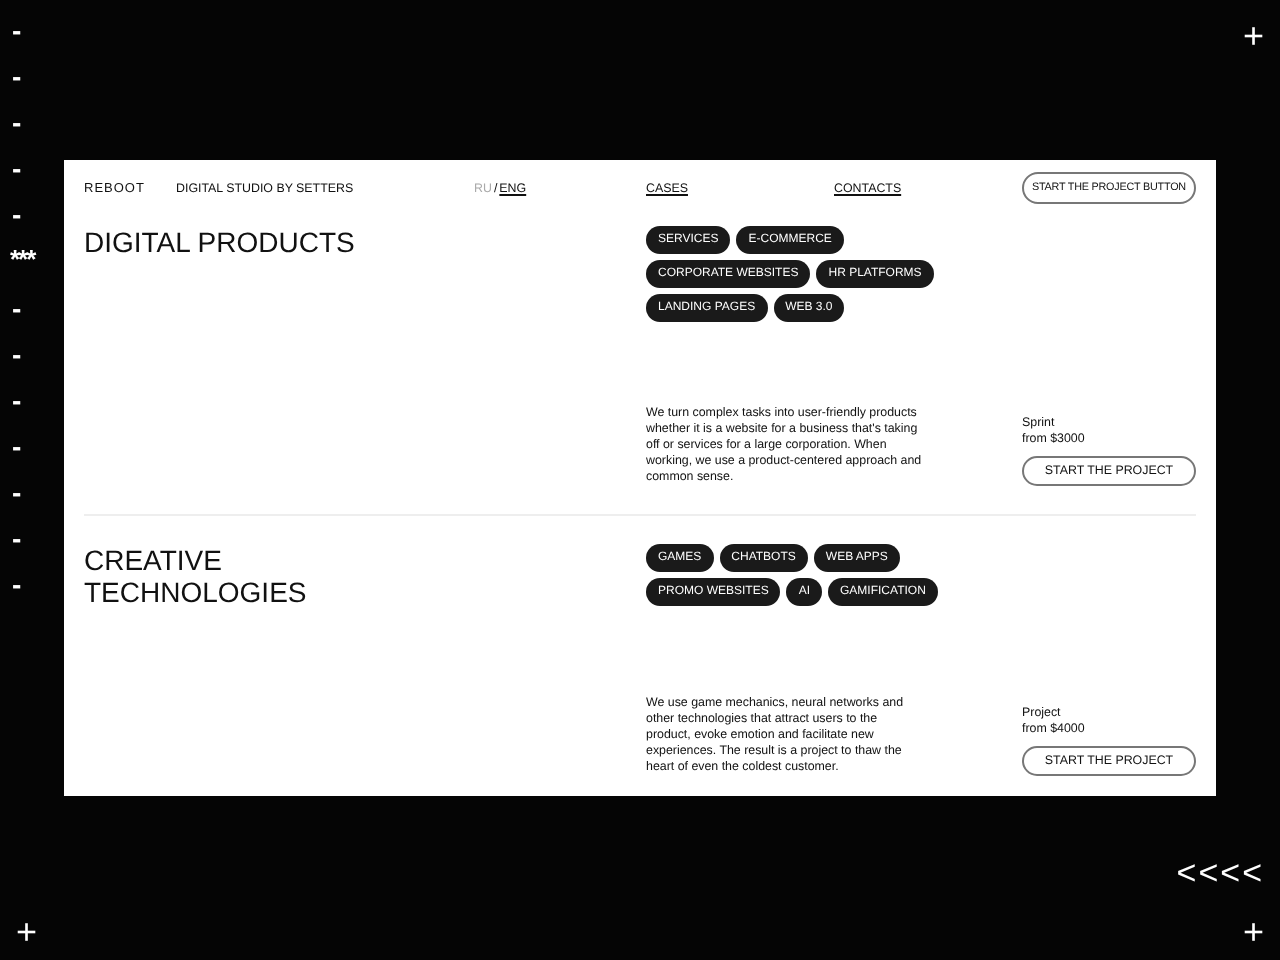 The height and width of the screenshot is (960, 1280). I want to click on section-title: CREATIVE TECHNOLOGIES, so click(196, 578).